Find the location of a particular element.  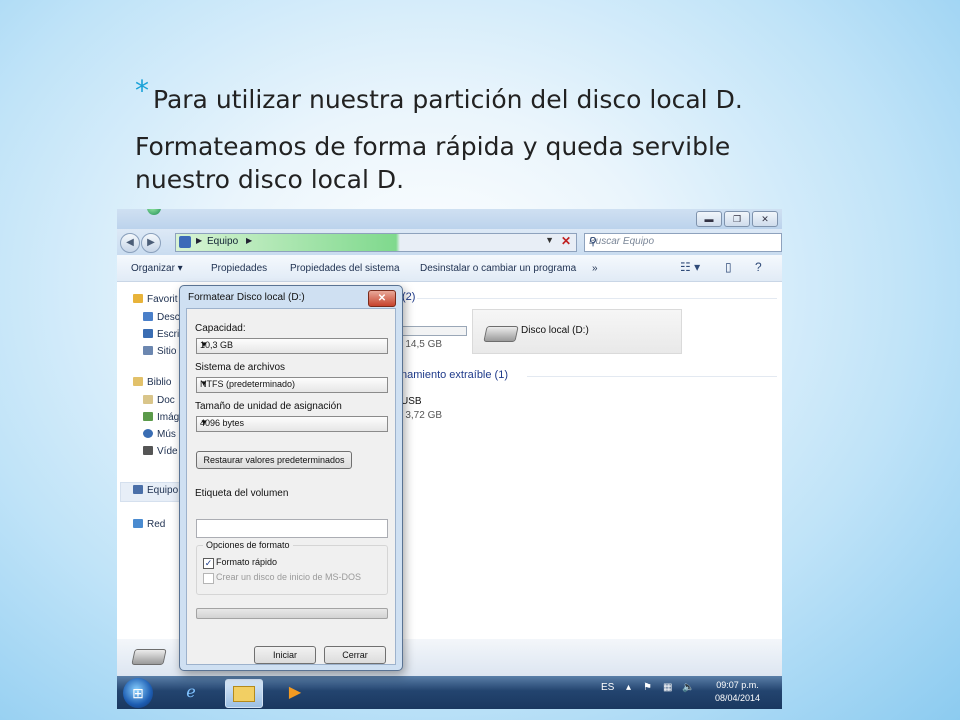

nav-favorites: Favorit is located at coordinates (155, 299).